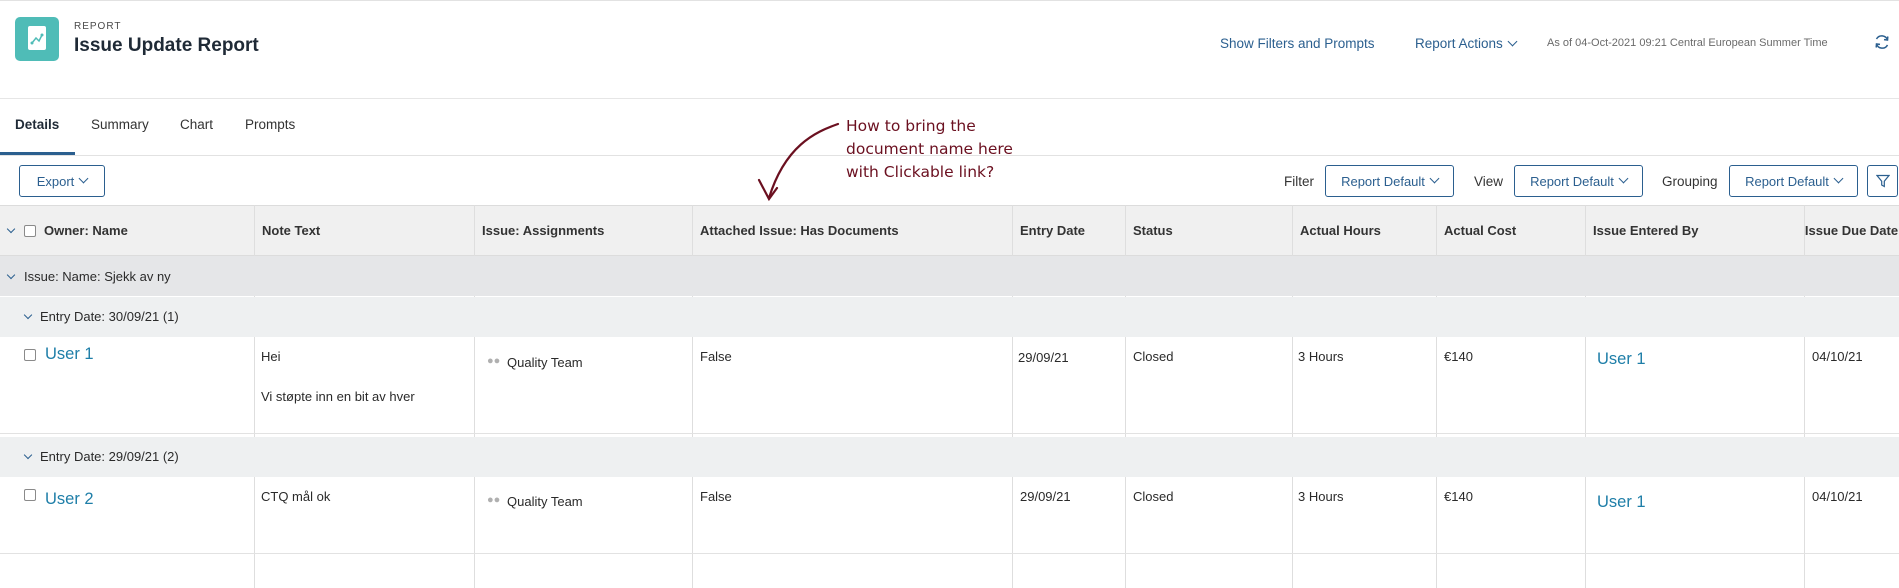 This screenshot has width=1899, height=588. What do you see at coordinates (98, 26) in the screenshot?
I see `page-kicker: REPORT` at bounding box center [98, 26].